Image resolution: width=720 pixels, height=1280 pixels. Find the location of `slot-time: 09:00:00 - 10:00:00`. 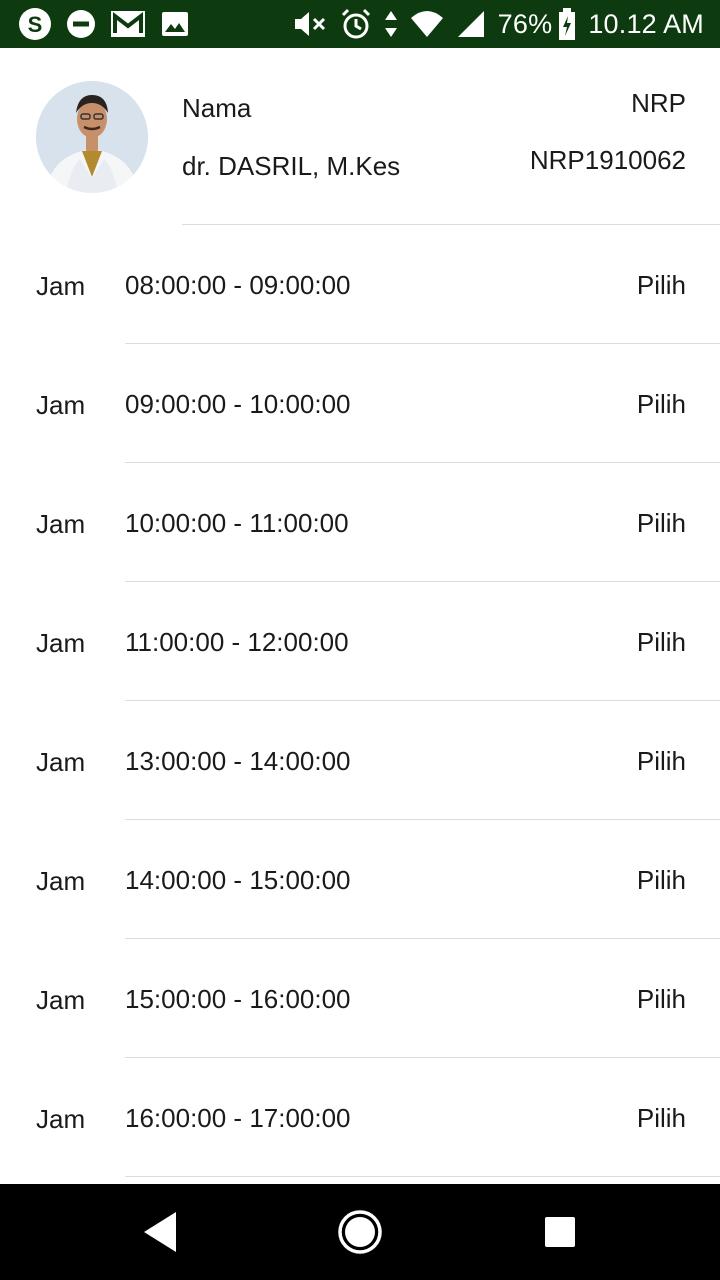

slot-time: 09:00:00 - 10:00:00 is located at coordinates (238, 404).